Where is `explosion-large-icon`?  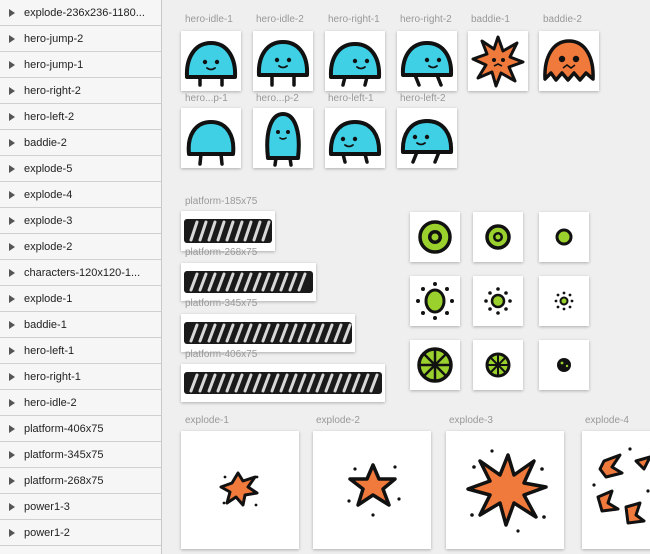 explosion-large-icon is located at coordinates (507, 491).